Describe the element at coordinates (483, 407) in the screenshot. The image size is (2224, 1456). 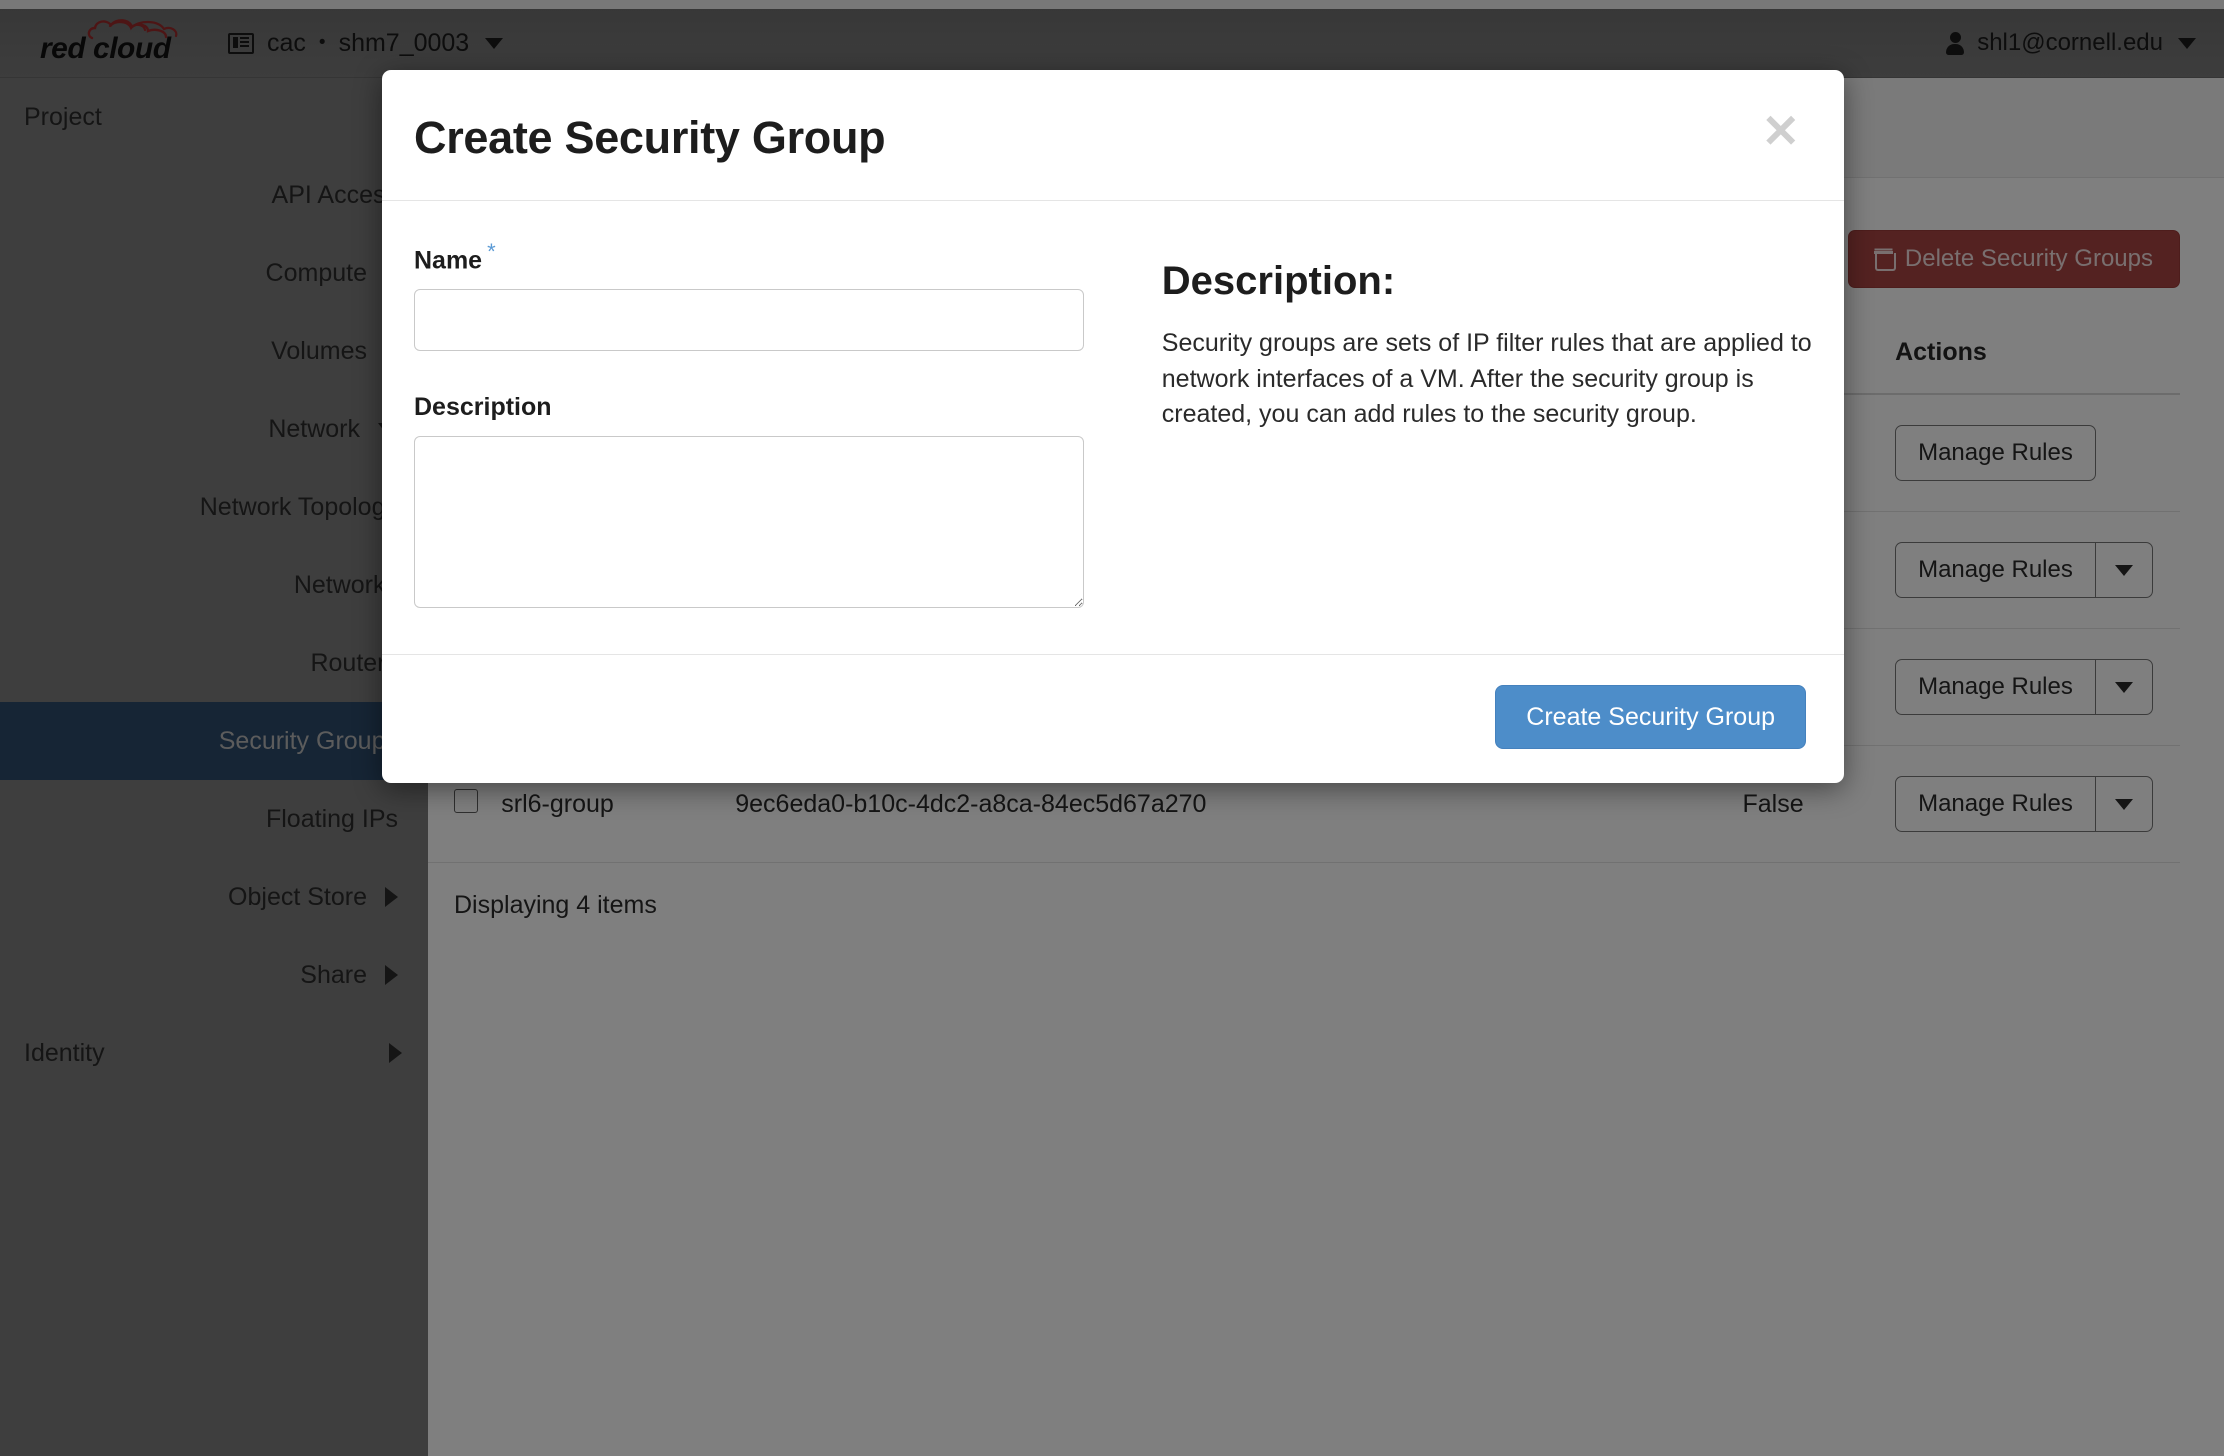
I see `description-field-label: Description` at that location.